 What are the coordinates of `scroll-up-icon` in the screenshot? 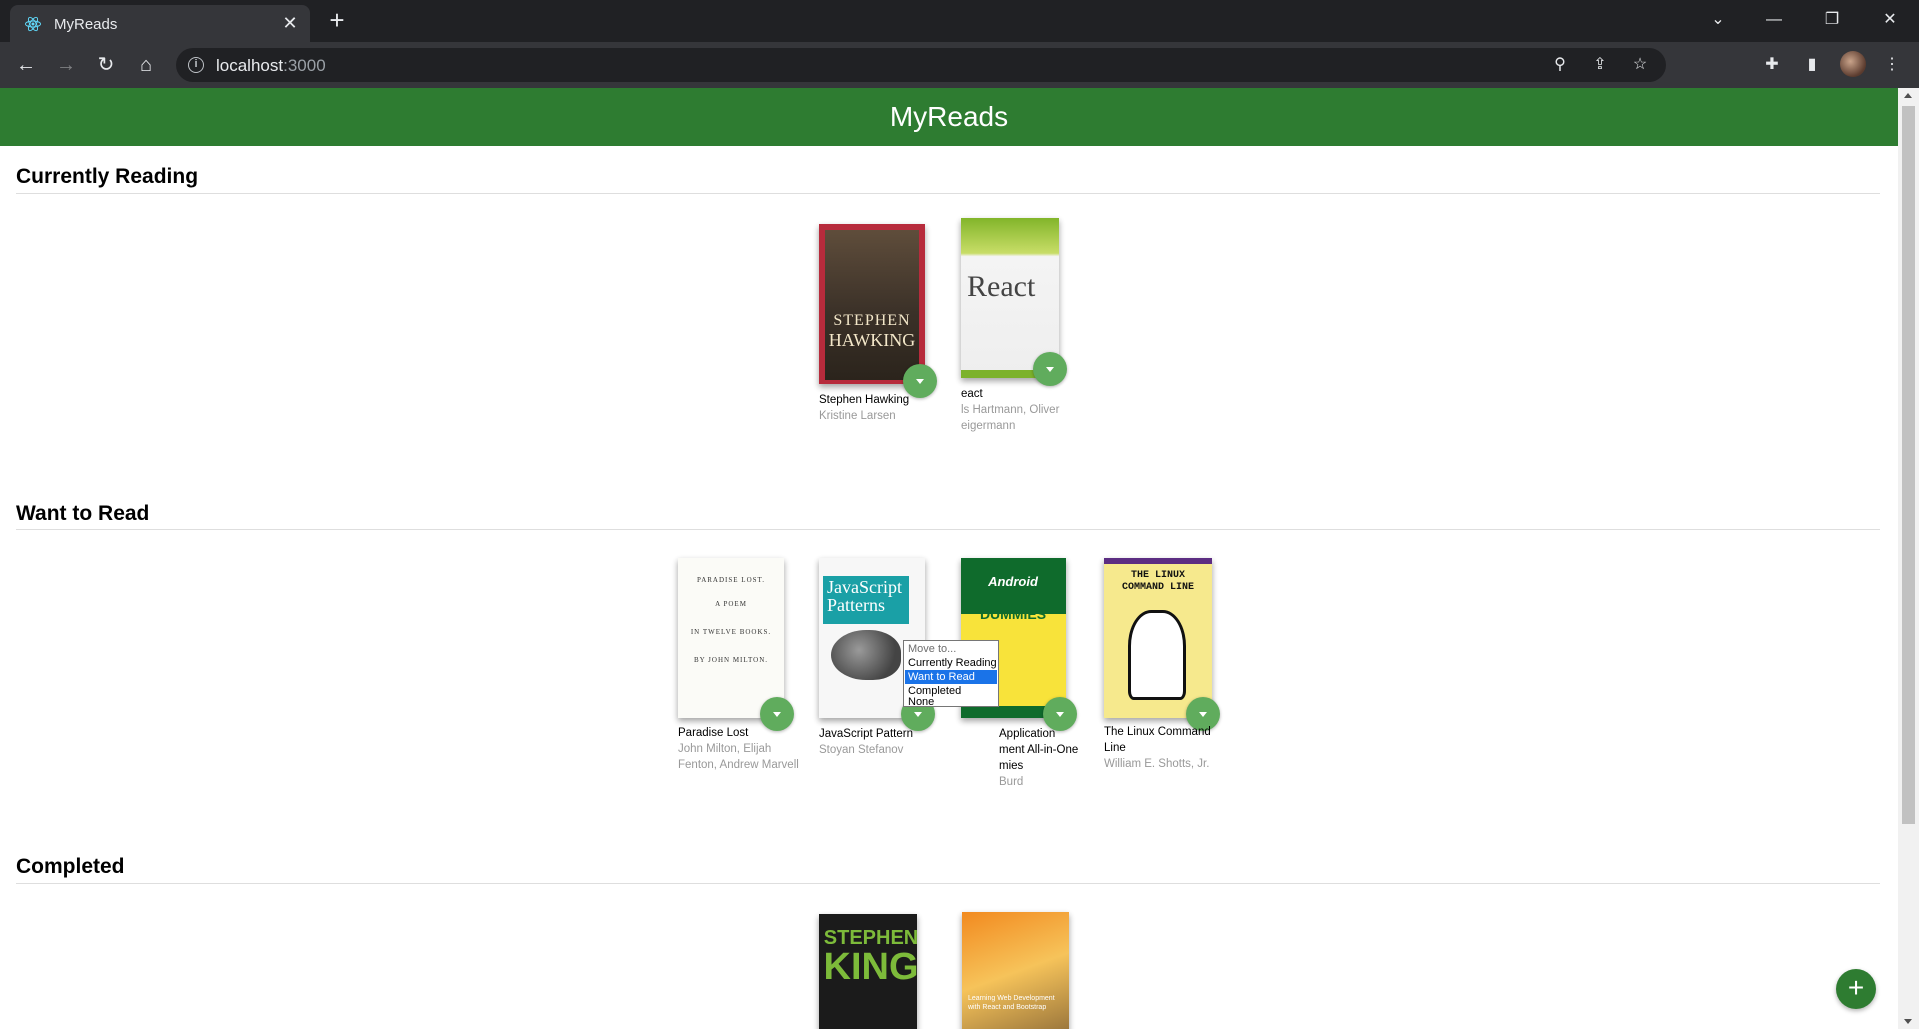 It's located at (1908, 95).